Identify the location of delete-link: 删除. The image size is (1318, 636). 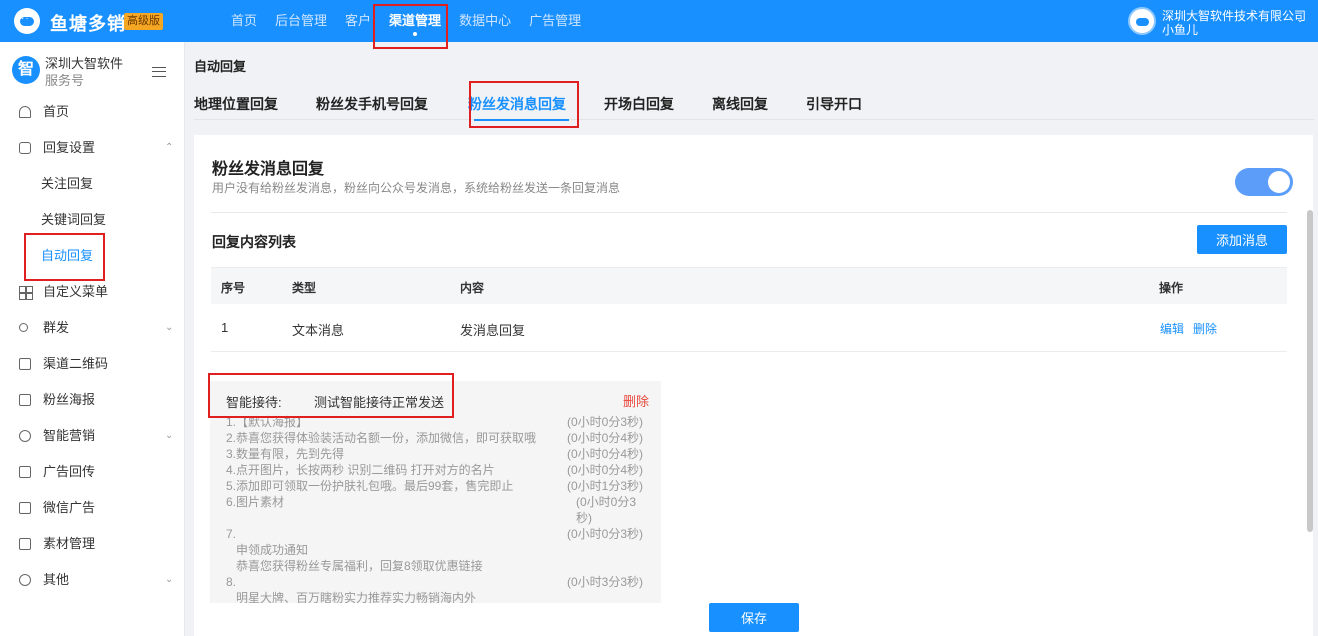
(1205, 328).